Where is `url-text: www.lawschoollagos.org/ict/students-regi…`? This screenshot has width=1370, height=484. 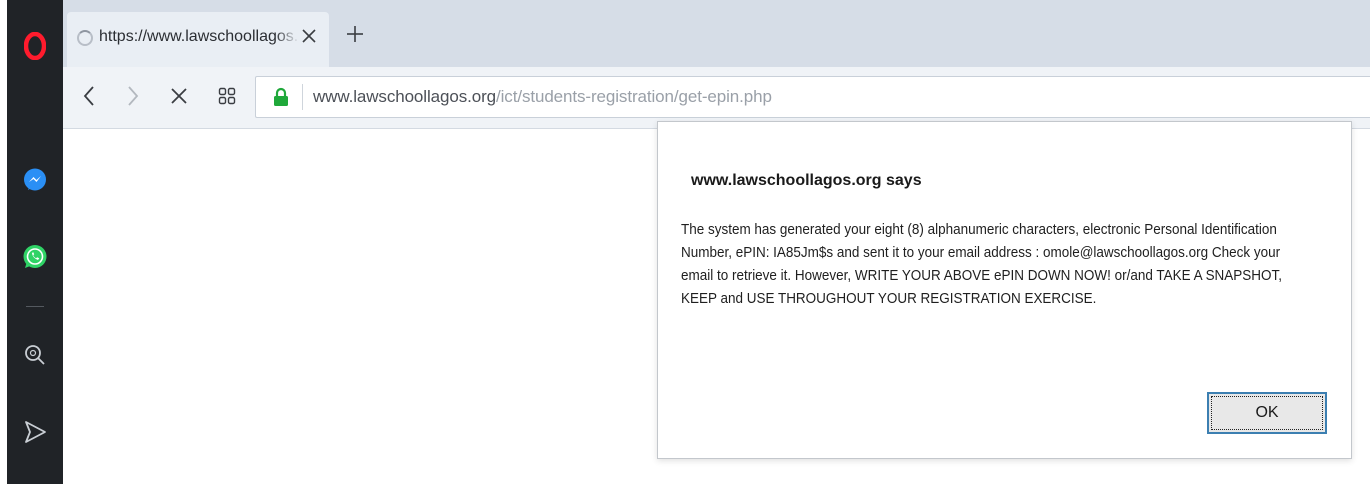
url-text: www.lawschoollagos.org/ict/students-regi… is located at coordinates (542, 97).